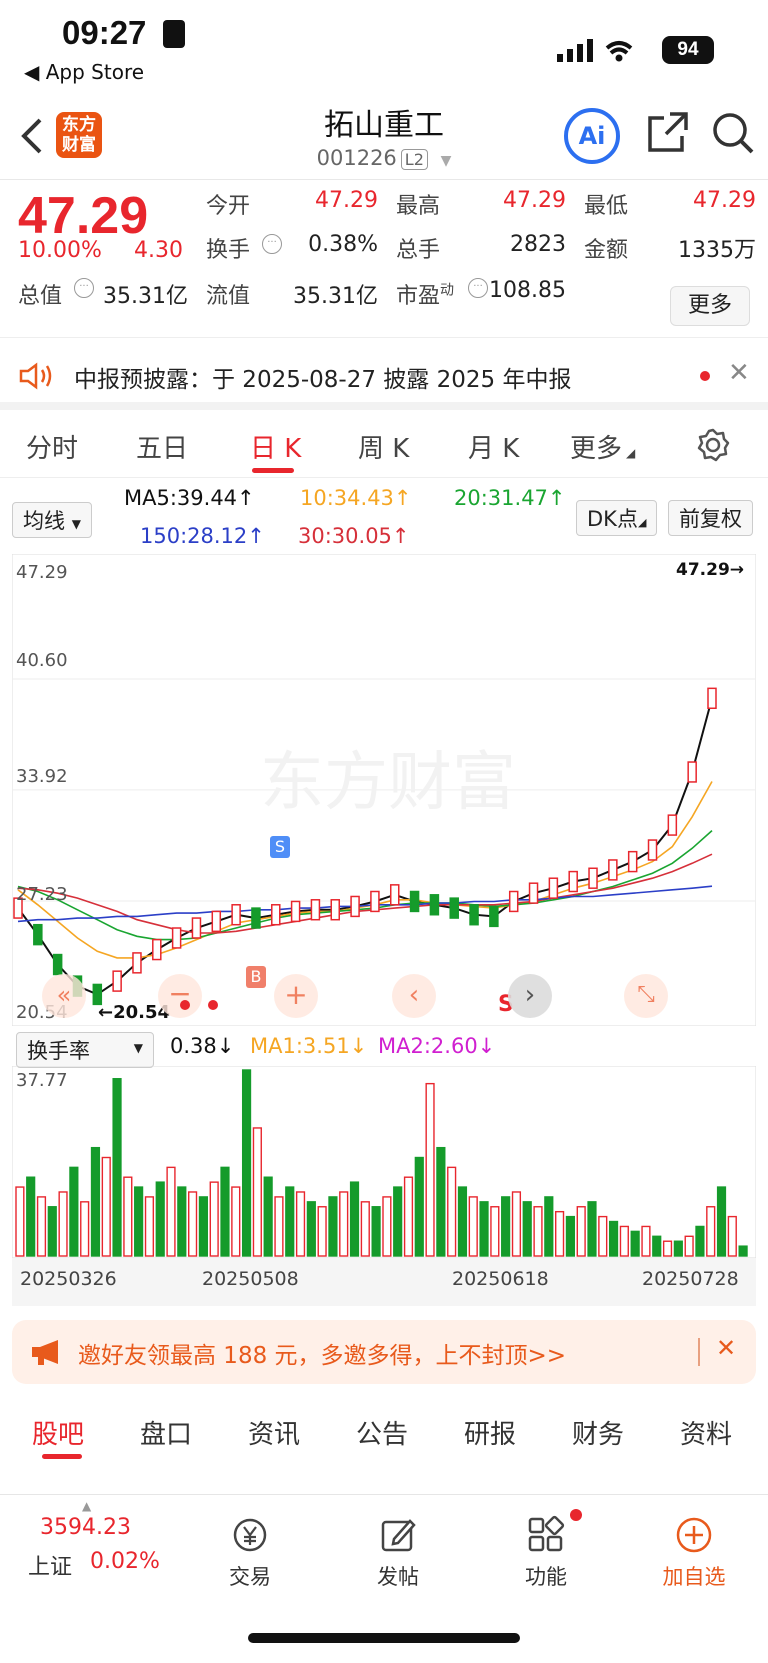 Image resolution: width=768 pixels, height=1663 pixels. Describe the element at coordinates (710, 518) in the screenshot. I see `adjust-mode-button: 前复权` at that location.